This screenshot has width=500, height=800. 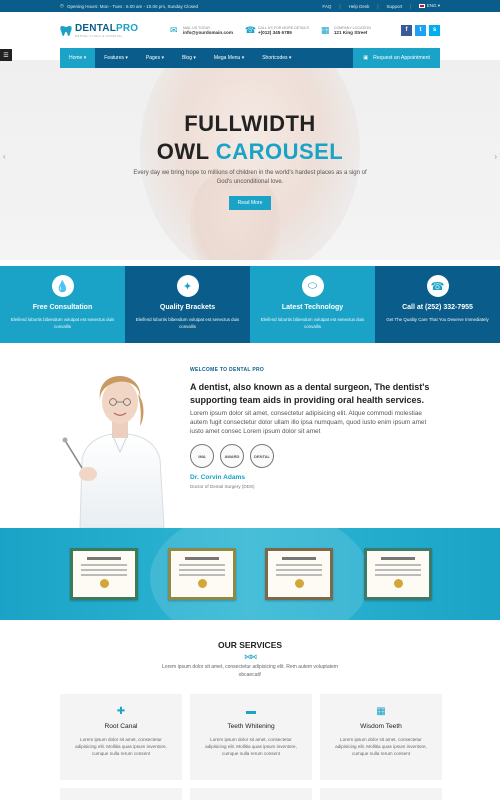 What do you see at coordinates (4, 156) in the screenshot?
I see `carousel-prev-arrow-icon: ‹` at bounding box center [4, 156].